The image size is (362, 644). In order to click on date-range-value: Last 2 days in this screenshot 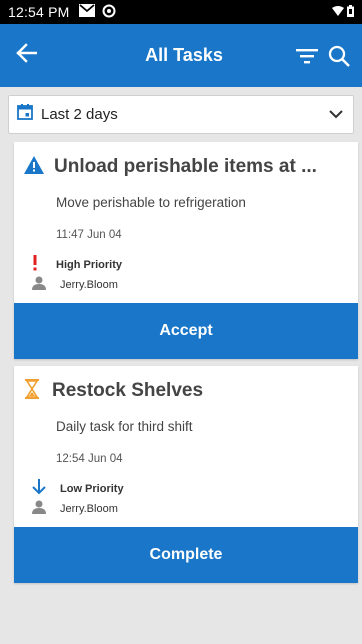, I will do `click(79, 114)`.